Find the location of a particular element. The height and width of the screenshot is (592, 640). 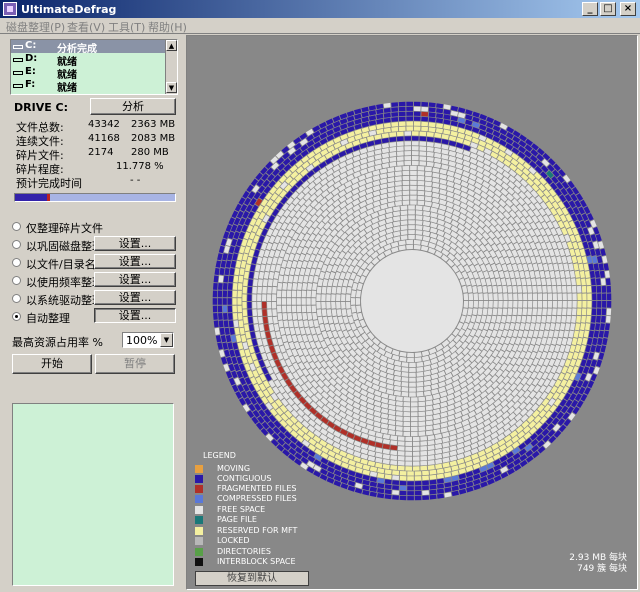

drive-row-c: C: 分析完成 is located at coordinates (94, 47).